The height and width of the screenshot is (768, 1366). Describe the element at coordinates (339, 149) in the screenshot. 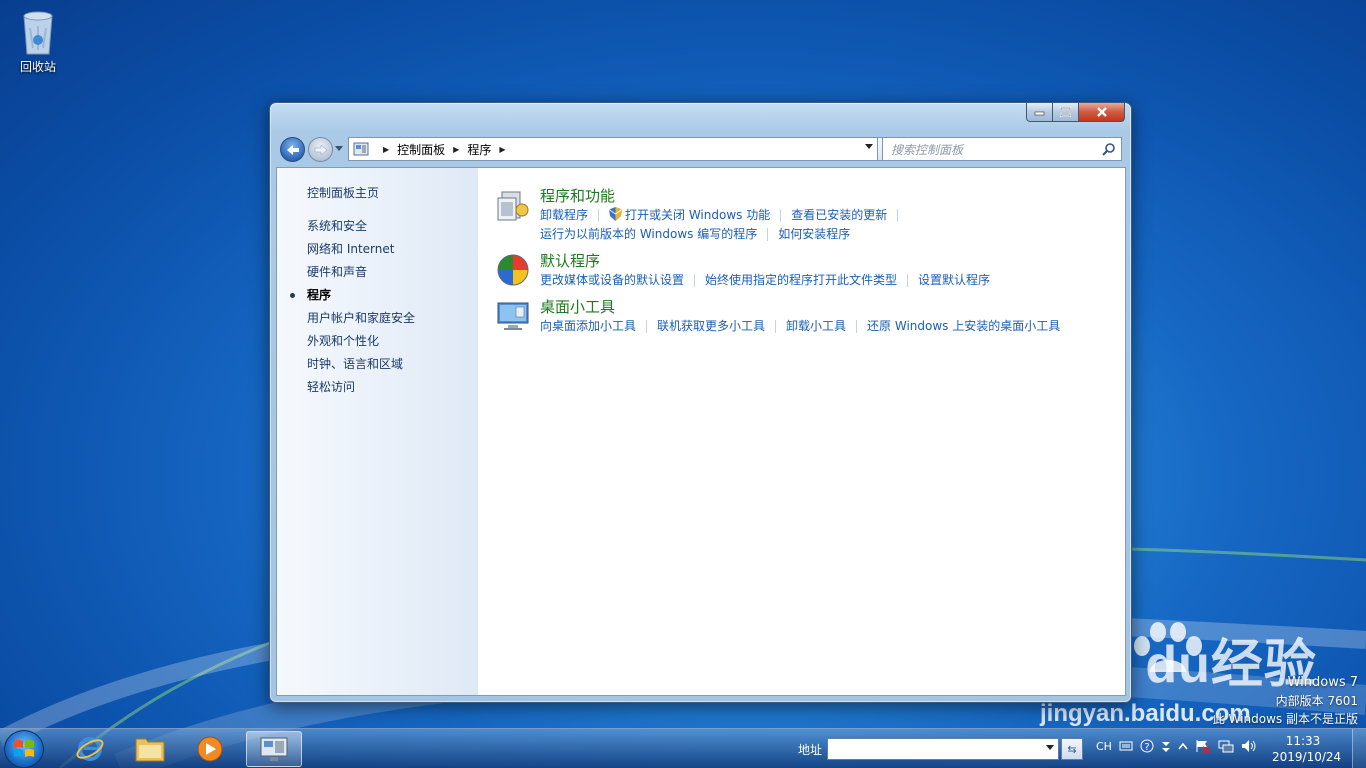

I see `history-dropdown-icon` at that location.